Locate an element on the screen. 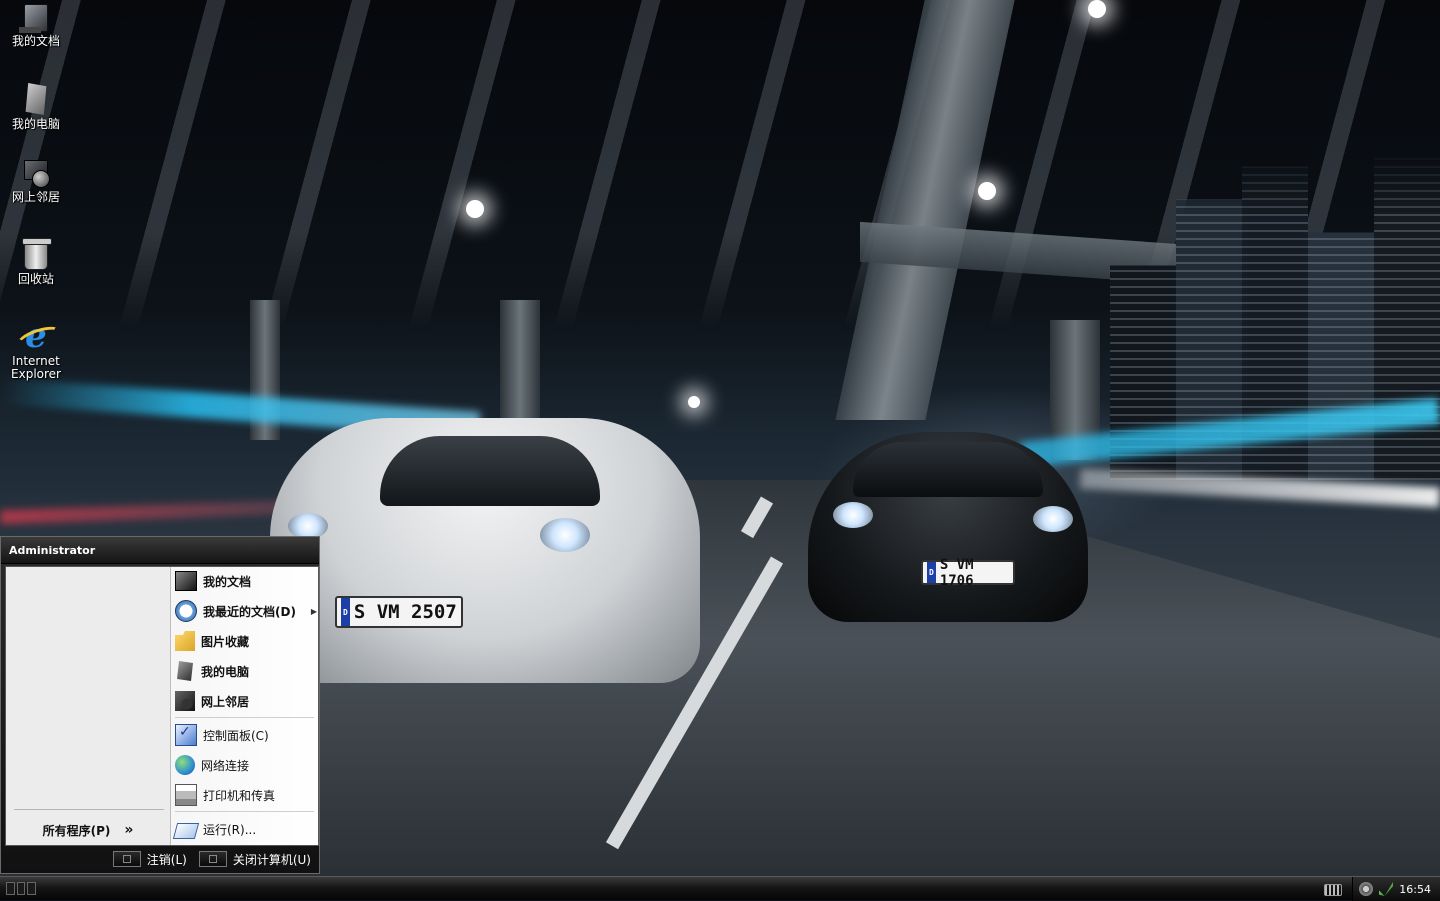  wallpaper-black-car: D S VM 1706 is located at coordinates (948, 527).